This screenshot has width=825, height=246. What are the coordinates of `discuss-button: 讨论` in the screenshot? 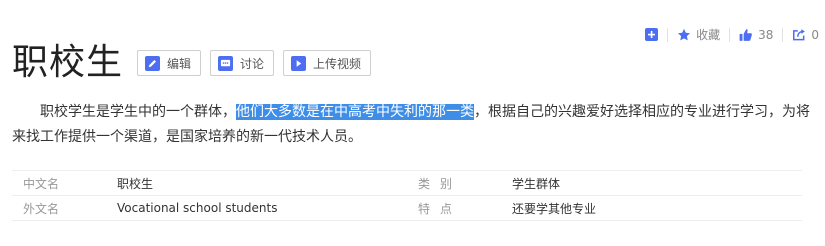 It's located at (242, 63).